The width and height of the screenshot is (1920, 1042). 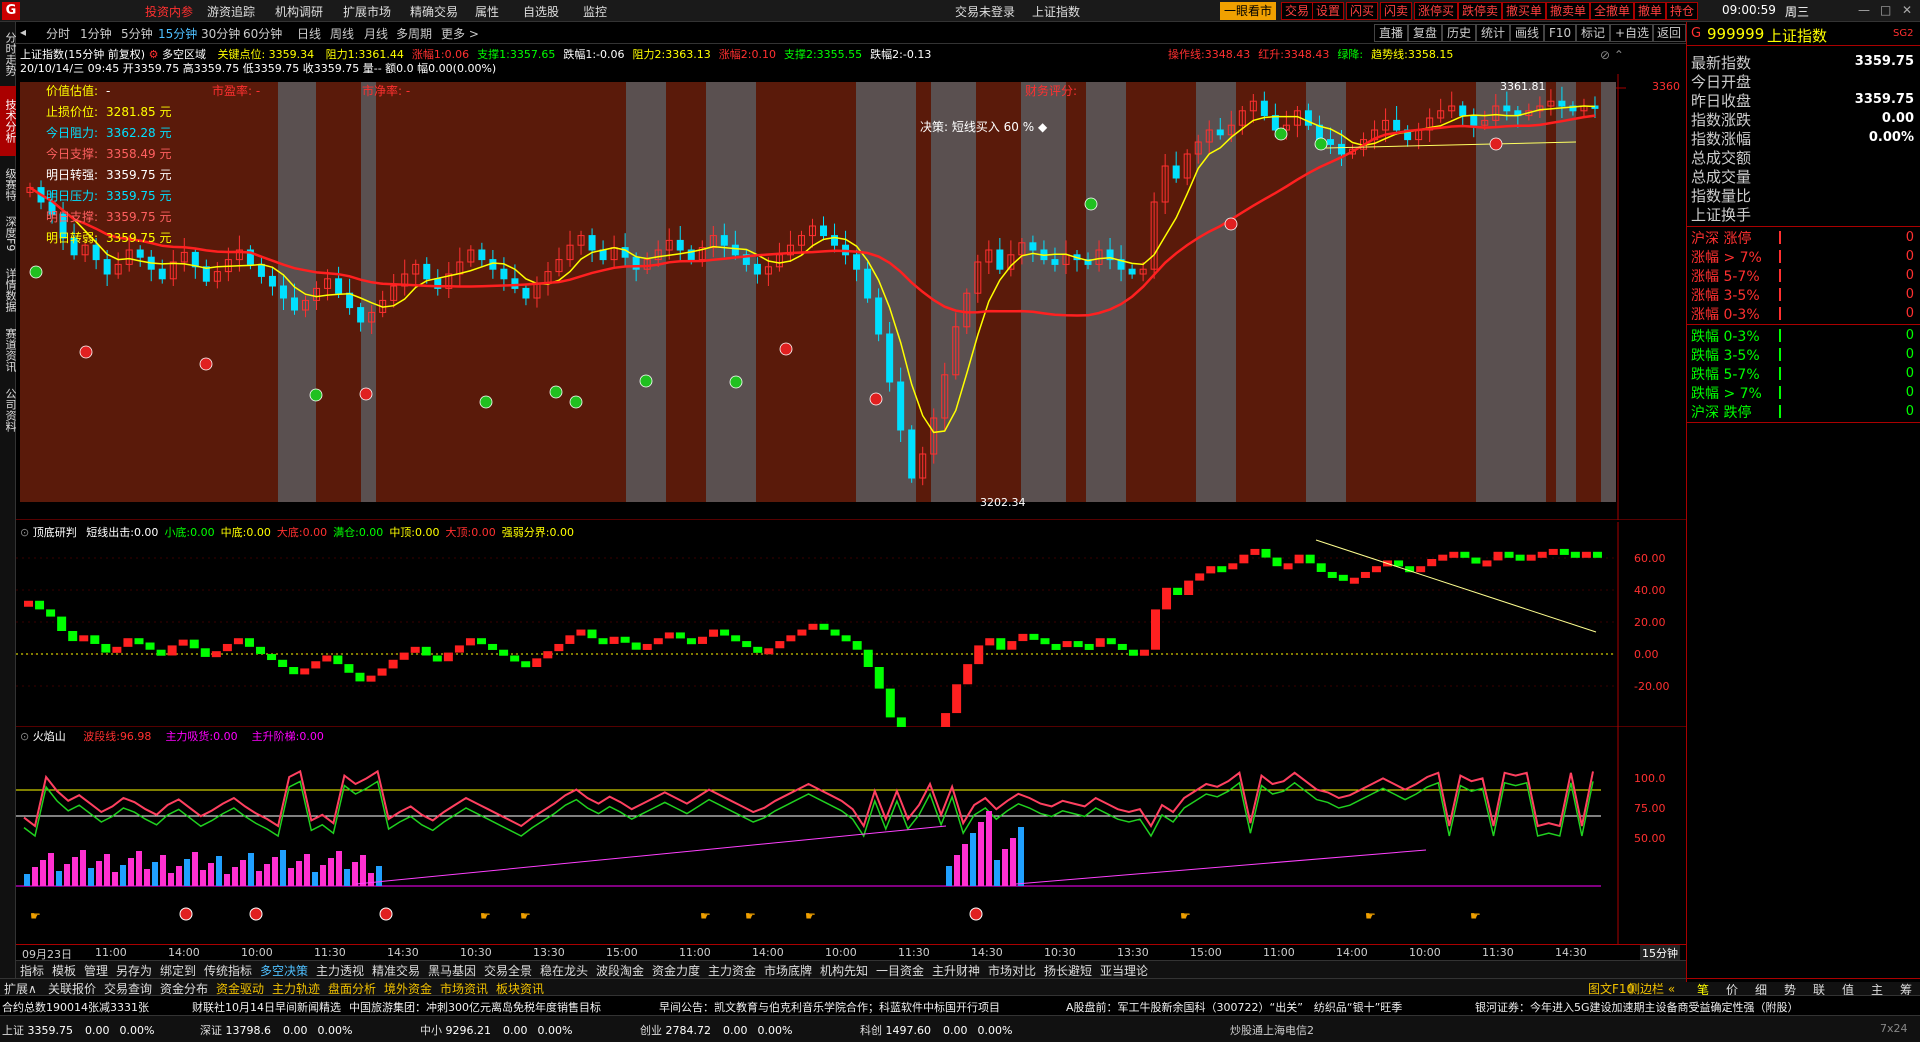 I want to click on indicator-tab: 市场底牌, so click(x=788, y=970).